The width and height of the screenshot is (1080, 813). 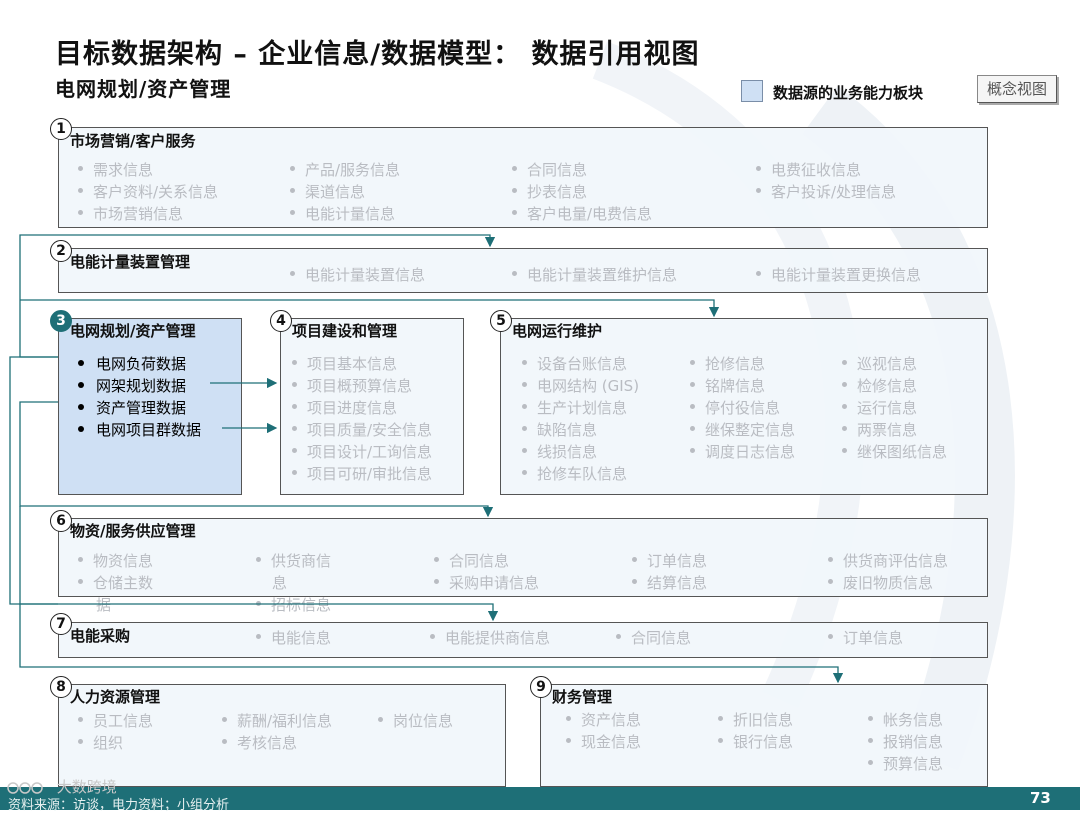 I want to click on list-item: 调度日志信息, so click(x=742, y=451).